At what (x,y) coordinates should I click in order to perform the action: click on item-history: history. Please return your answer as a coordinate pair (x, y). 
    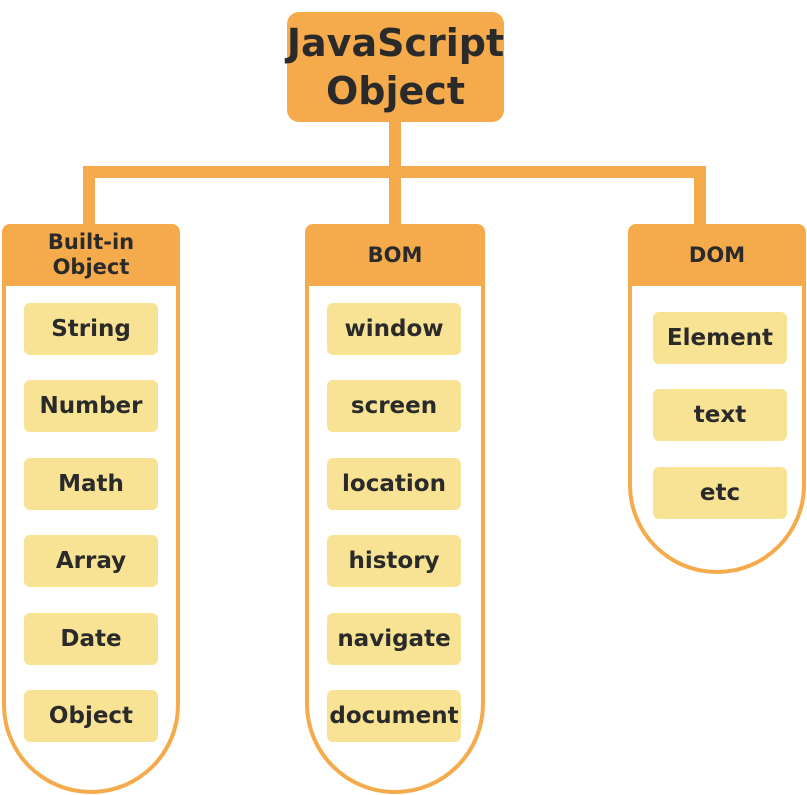
    Looking at the image, I should click on (394, 561).